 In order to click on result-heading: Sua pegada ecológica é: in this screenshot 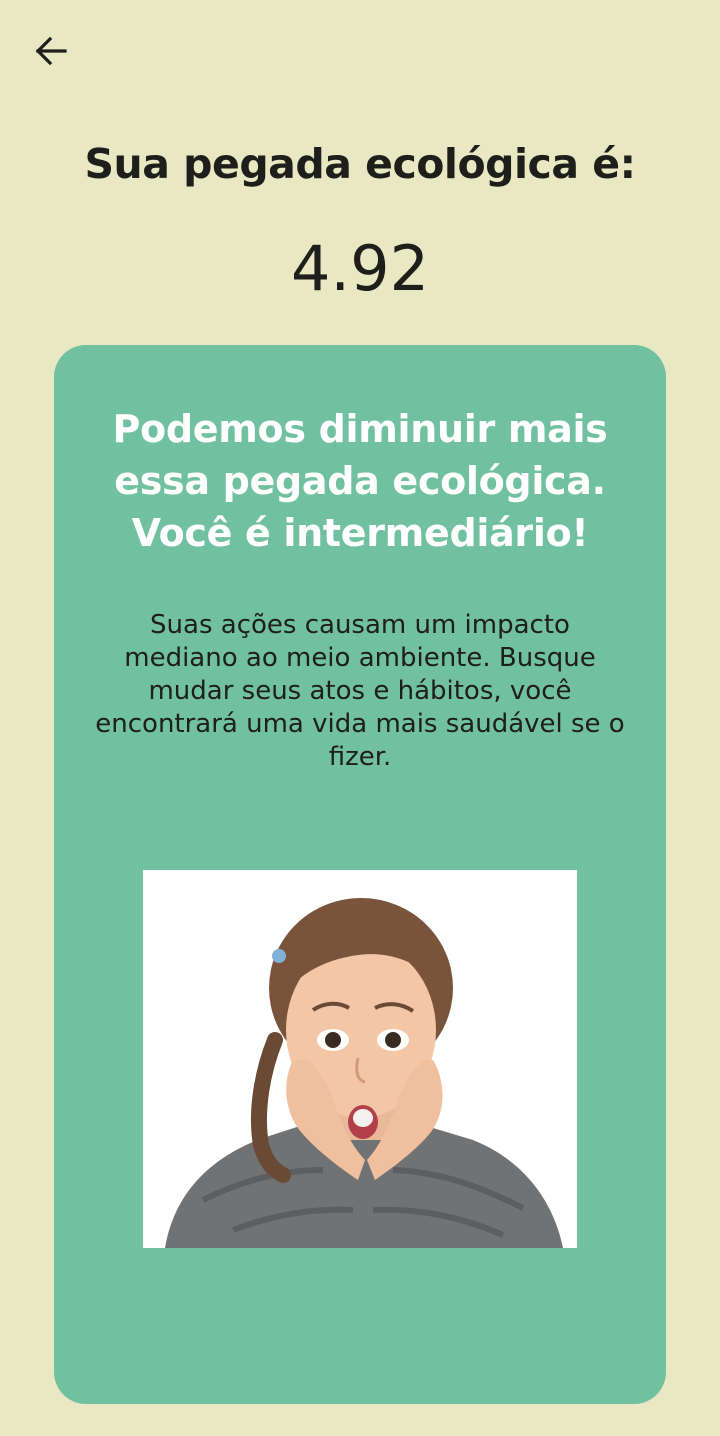, I will do `click(360, 164)`.